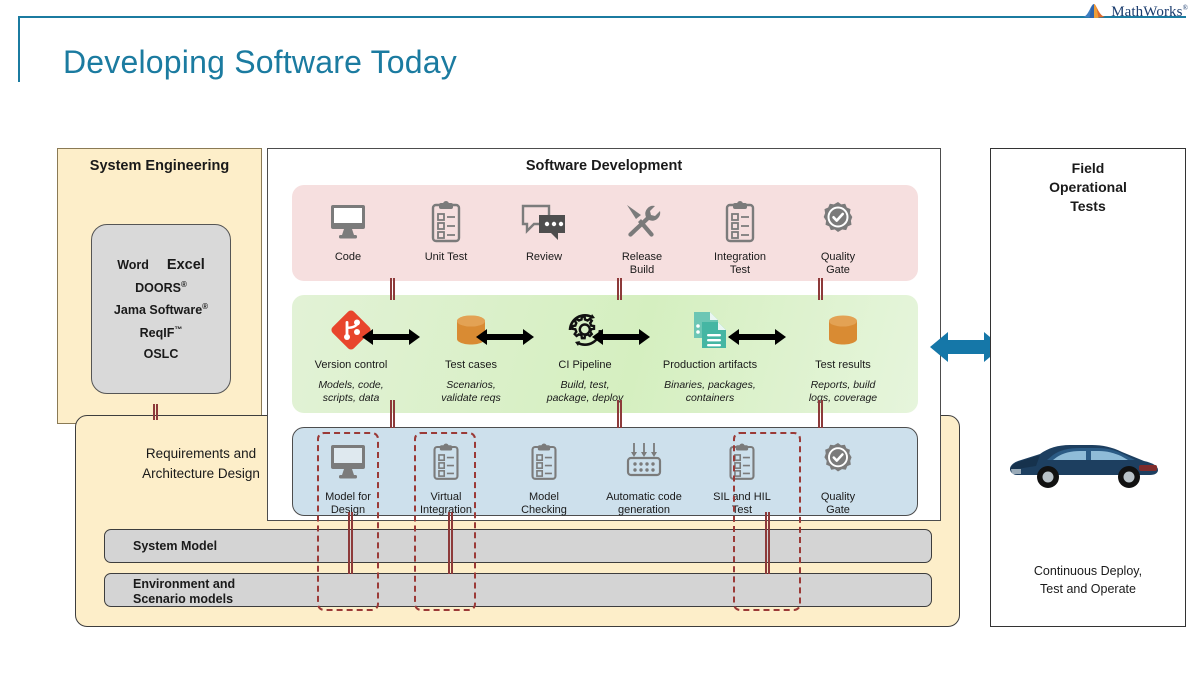  What do you see at coordinates (391, 337) in the screenshot?
I see `arrow-version-to-testcases` at bounding box center [391, 337].